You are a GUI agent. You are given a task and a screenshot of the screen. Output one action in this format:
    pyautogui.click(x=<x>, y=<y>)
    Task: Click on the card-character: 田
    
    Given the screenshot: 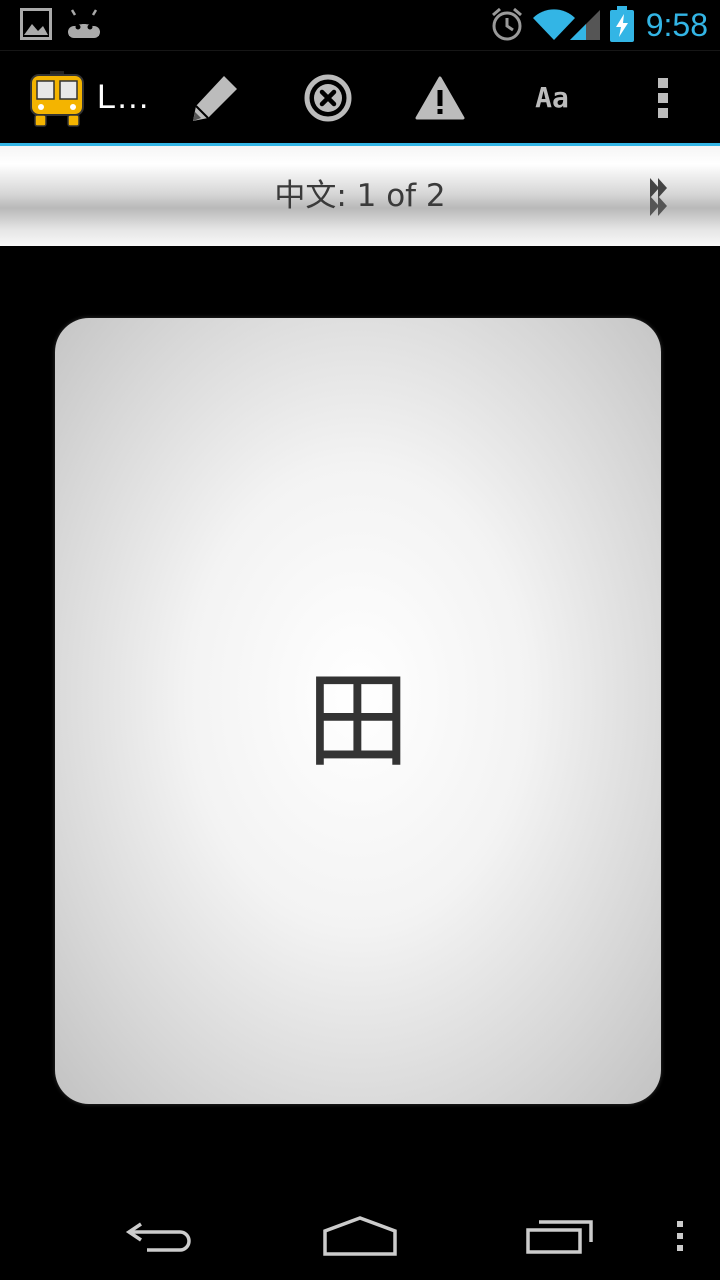 What is the action you would take?
    pyautogui.click(x=357, y=720)
    